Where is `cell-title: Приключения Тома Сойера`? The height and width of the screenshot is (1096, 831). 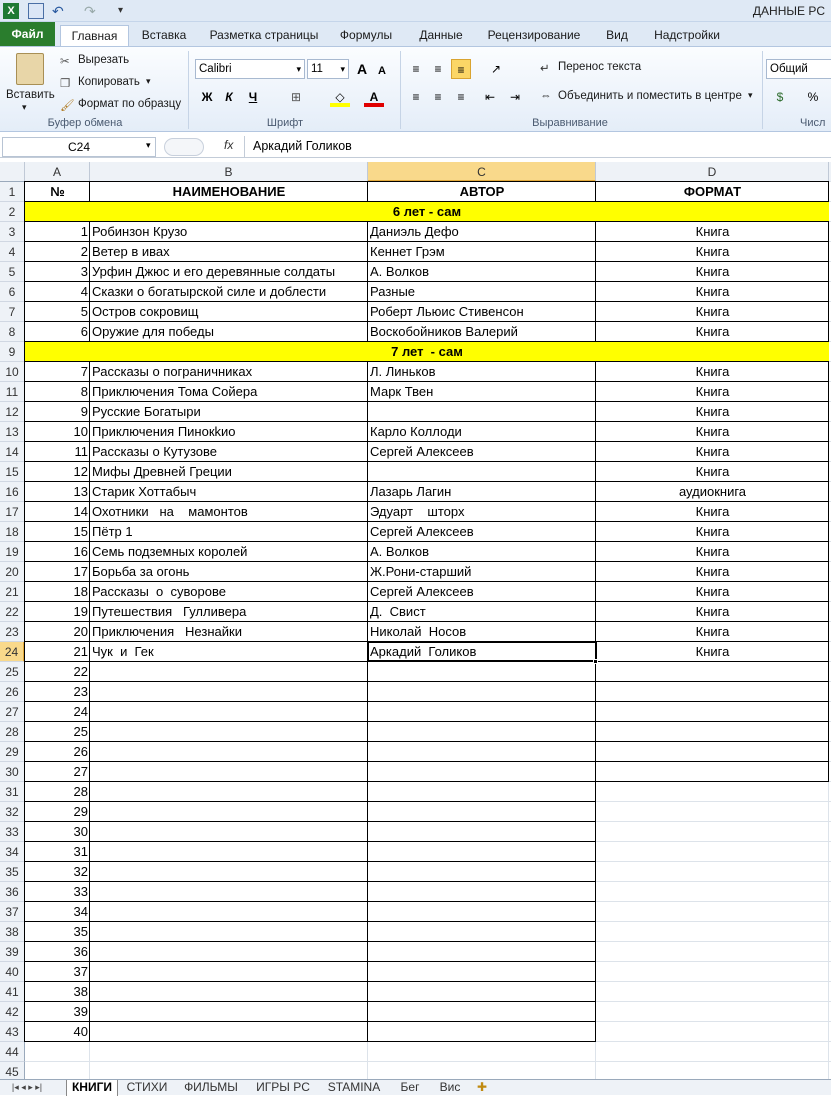 cell-title: Приключения Тома Сойера is located at coordinates (229, 392).